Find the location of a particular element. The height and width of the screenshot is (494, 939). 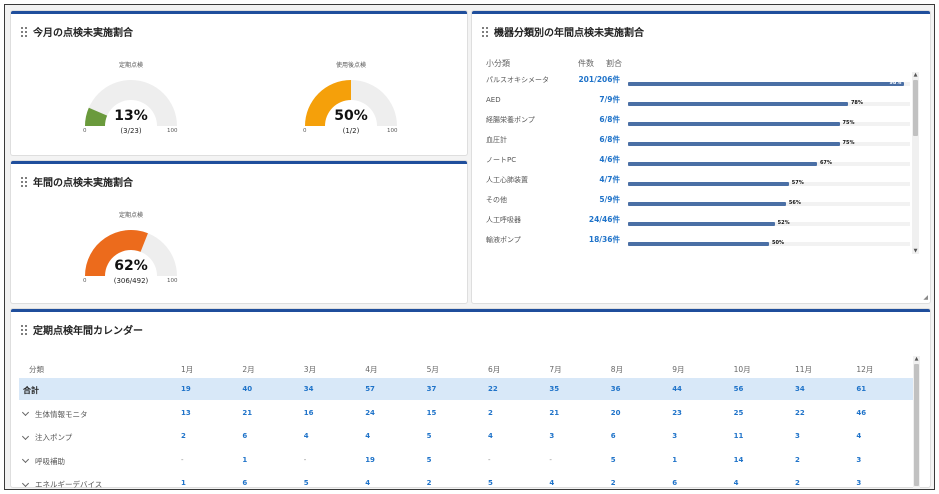

calendar-cell: 57 is located at coordinates (370, 389).